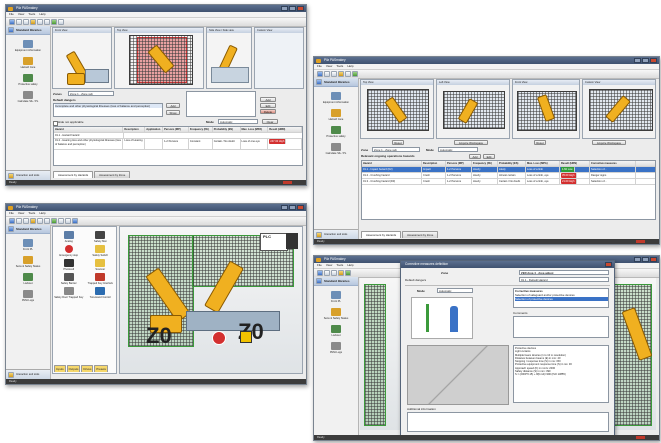 The height and width of the screenshot is (443, 661). What do you see at coordinates (561, 327) in the screenshot?
I see `comments-field` at bounding box center [561, 327].